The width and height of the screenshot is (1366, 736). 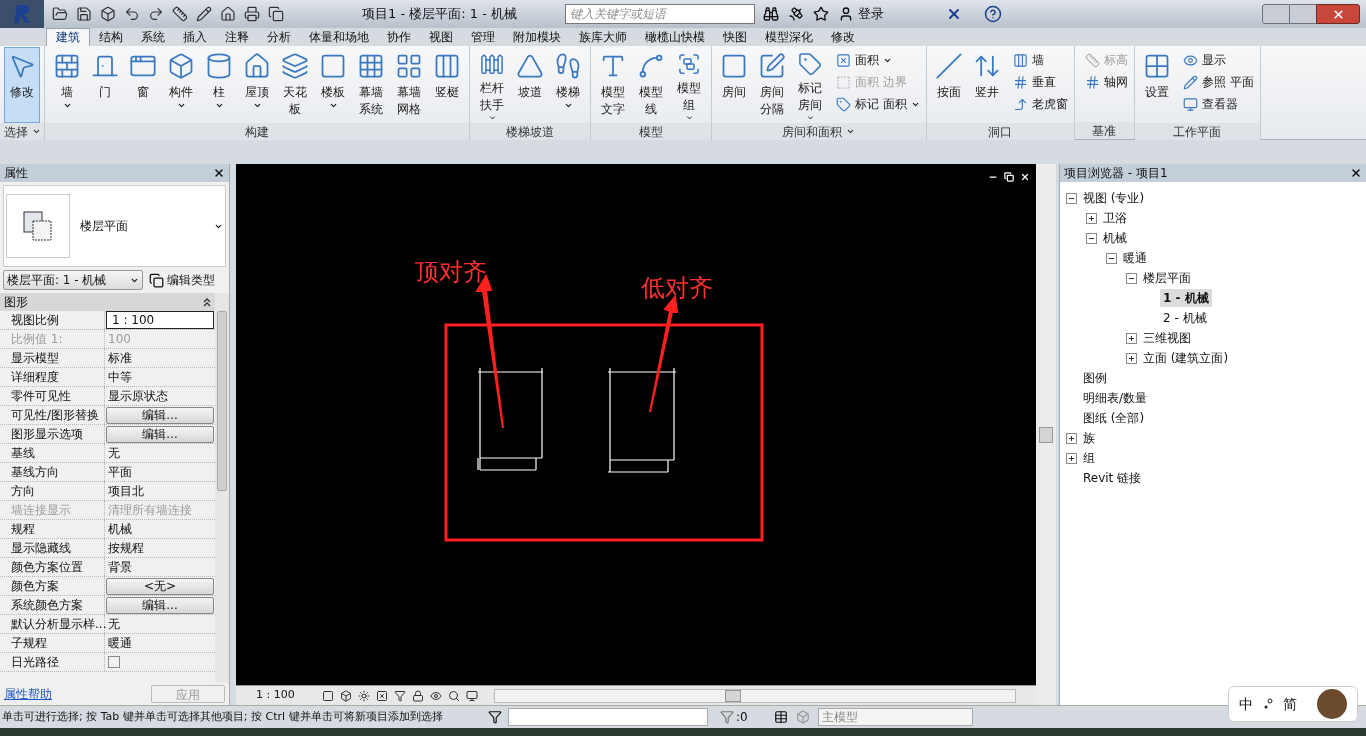 What do you see at coordinates (105, 85) in the screenshot?
I see `ribbon-tool: 门` at bounding box center [105, 85].